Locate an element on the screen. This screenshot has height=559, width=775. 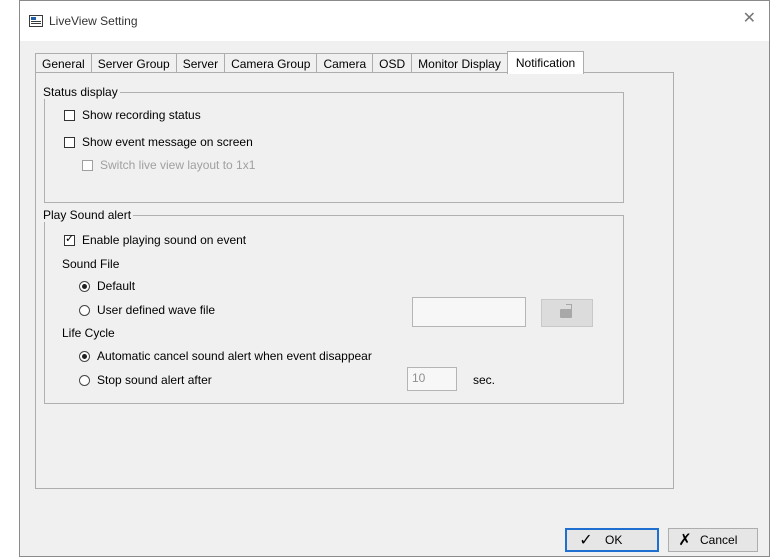
browse-wave-button is located at coordinates (567, 313).